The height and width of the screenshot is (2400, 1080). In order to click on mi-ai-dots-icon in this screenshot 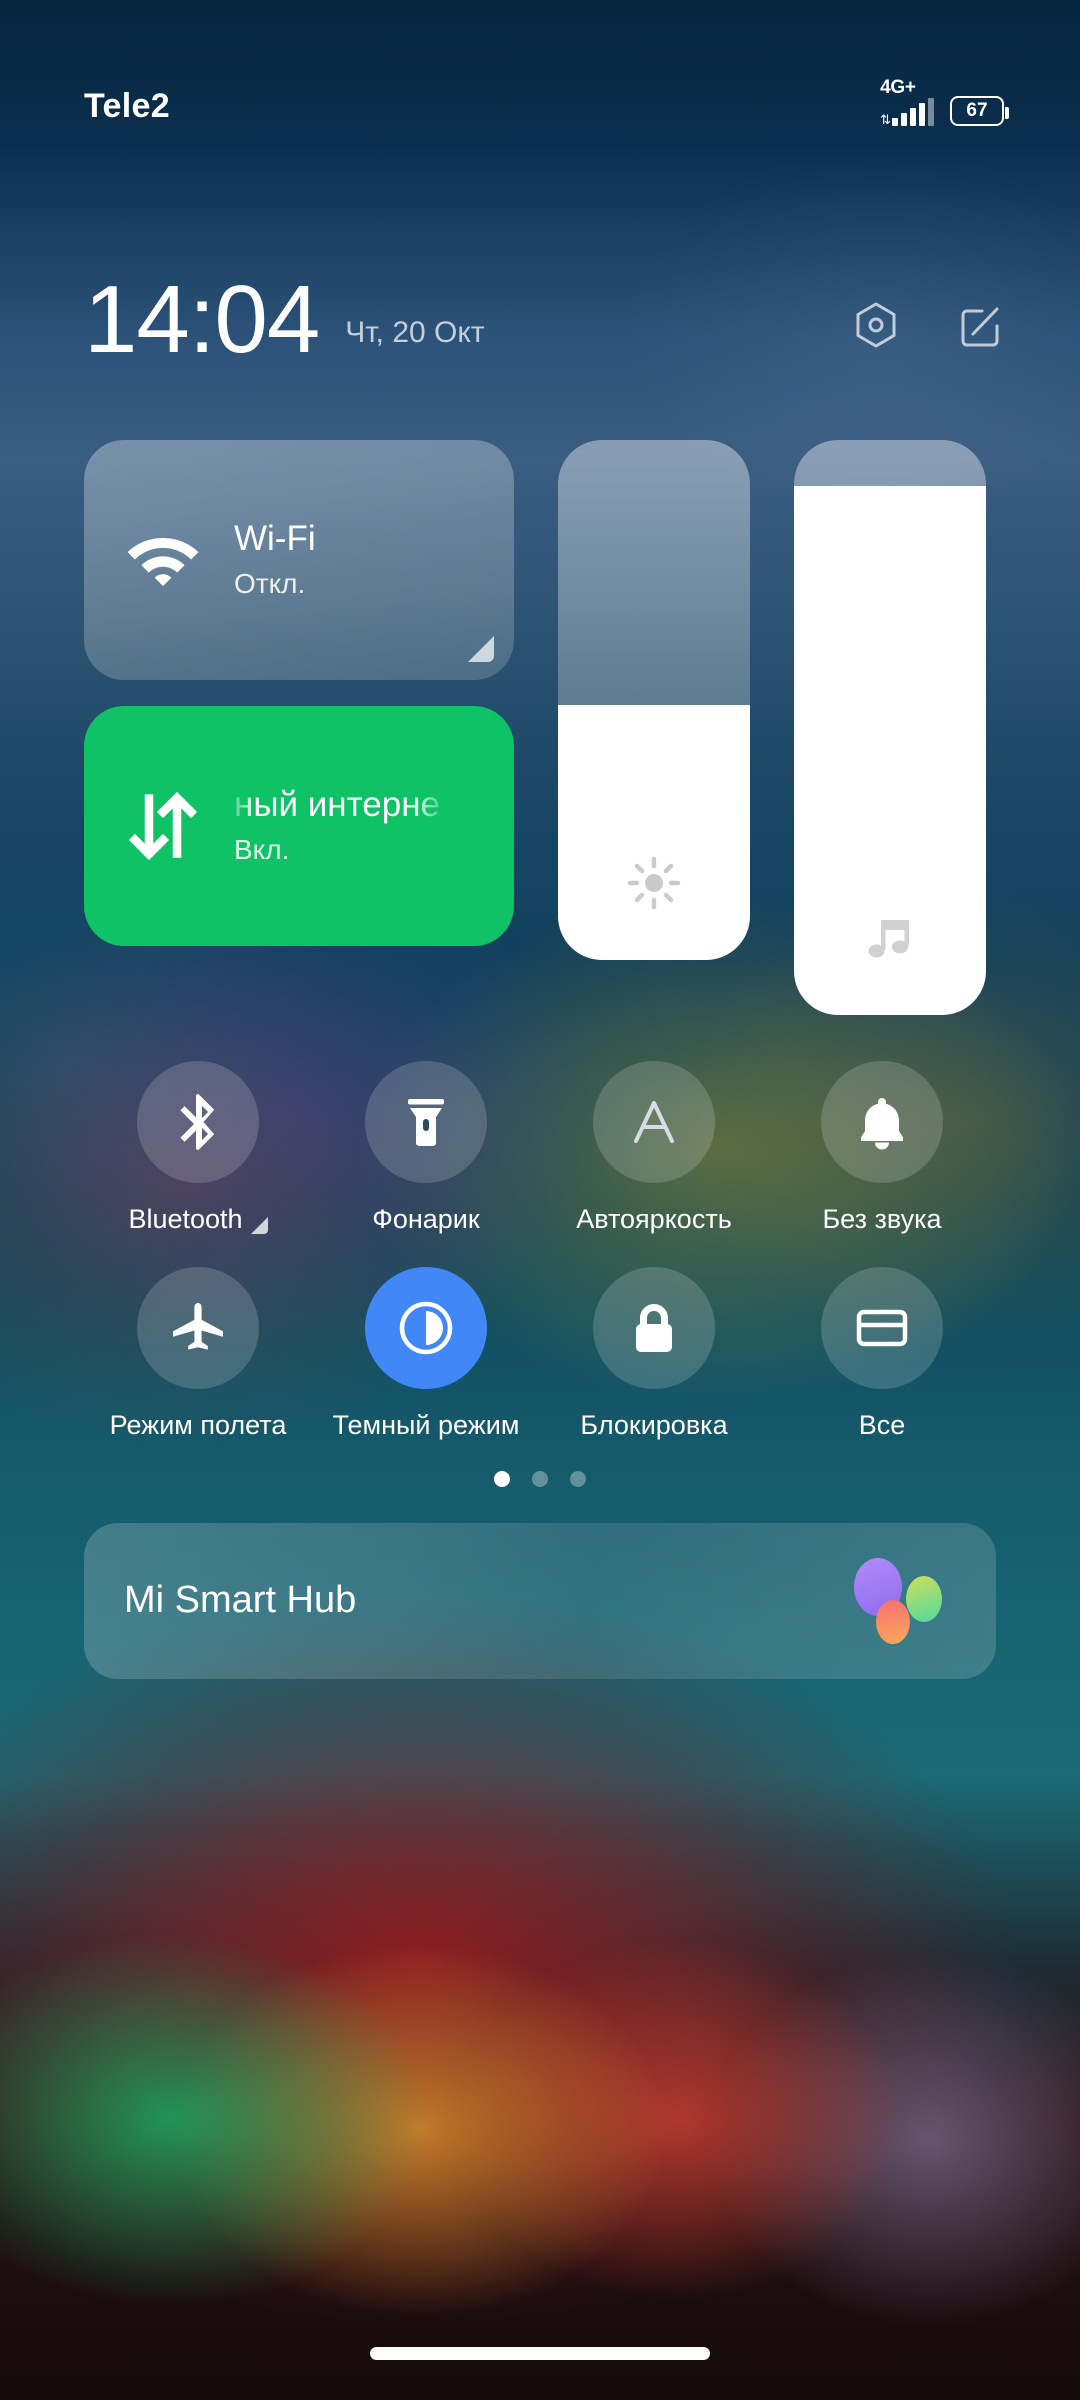, I will do `click(898, 1600)`.